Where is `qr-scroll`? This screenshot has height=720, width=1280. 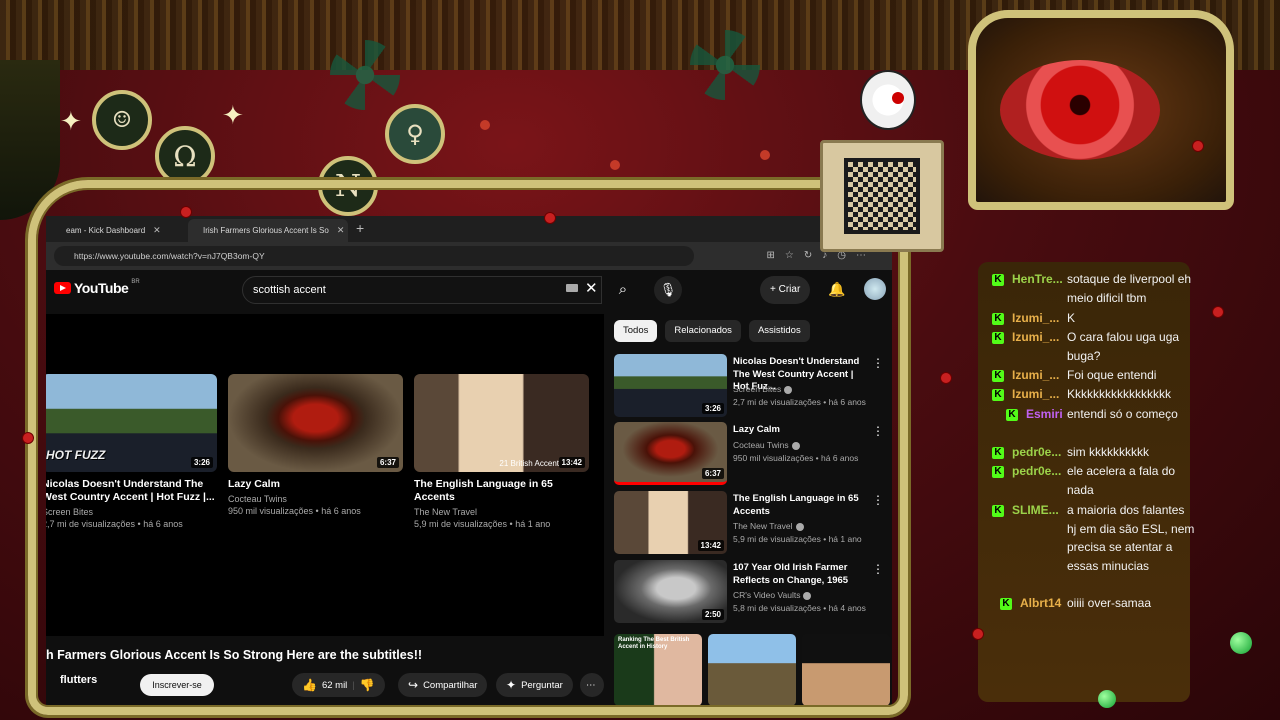 qr-scroll is located at coordinates (882, 196).